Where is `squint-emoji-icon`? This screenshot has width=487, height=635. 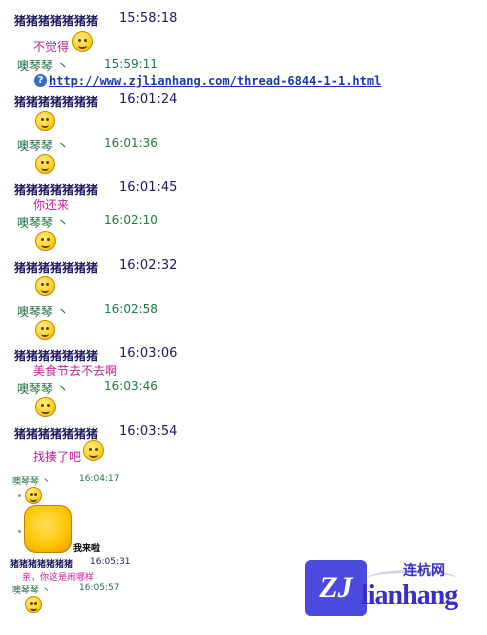 squint-emoji-icon is located at coordinates (45, 286).